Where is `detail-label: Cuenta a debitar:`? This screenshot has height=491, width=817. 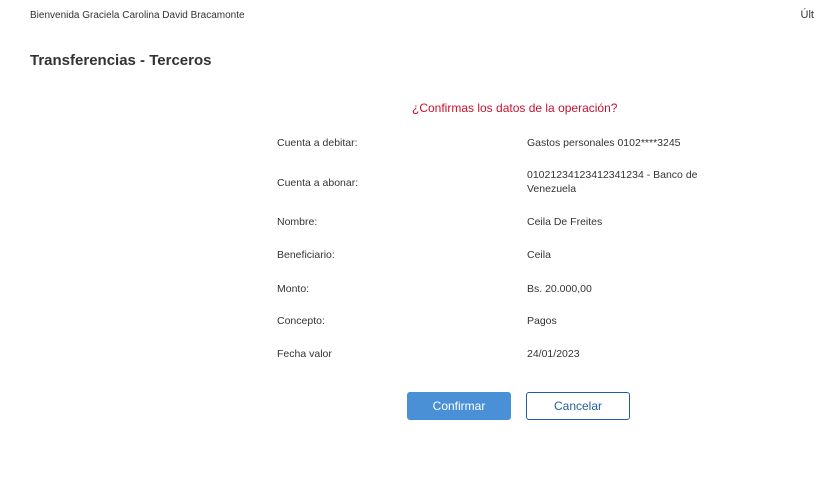
detail-label: Cuenta a debitar: is located at coordinates (317, 143).